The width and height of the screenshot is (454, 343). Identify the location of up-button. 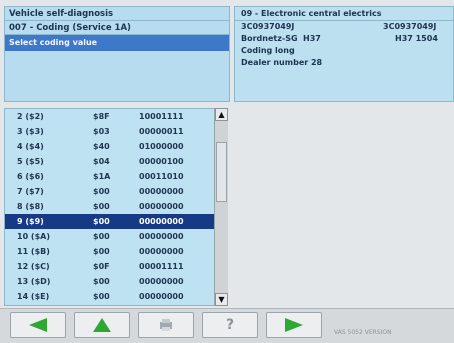
(102, 325).